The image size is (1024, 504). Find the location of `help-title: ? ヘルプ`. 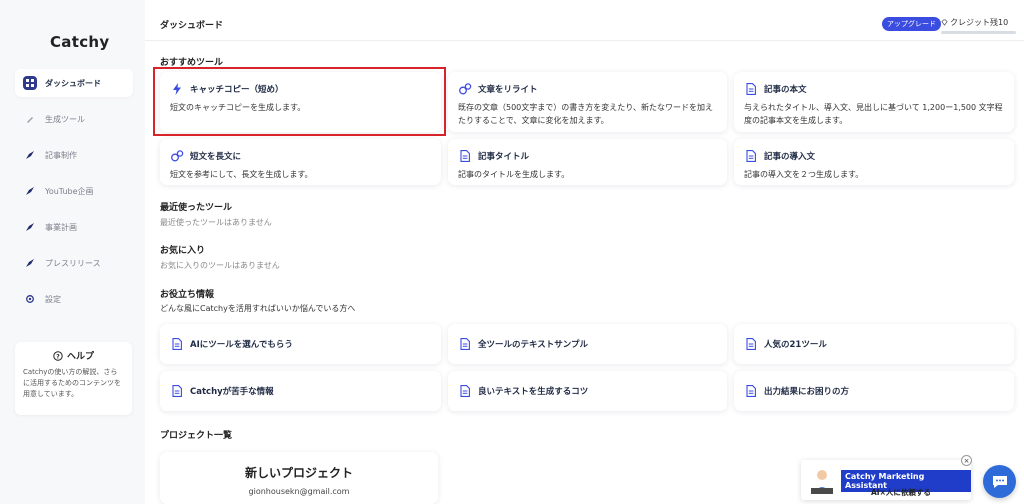

help-title: ? ヘルプ is located at coordinates (73, 355).